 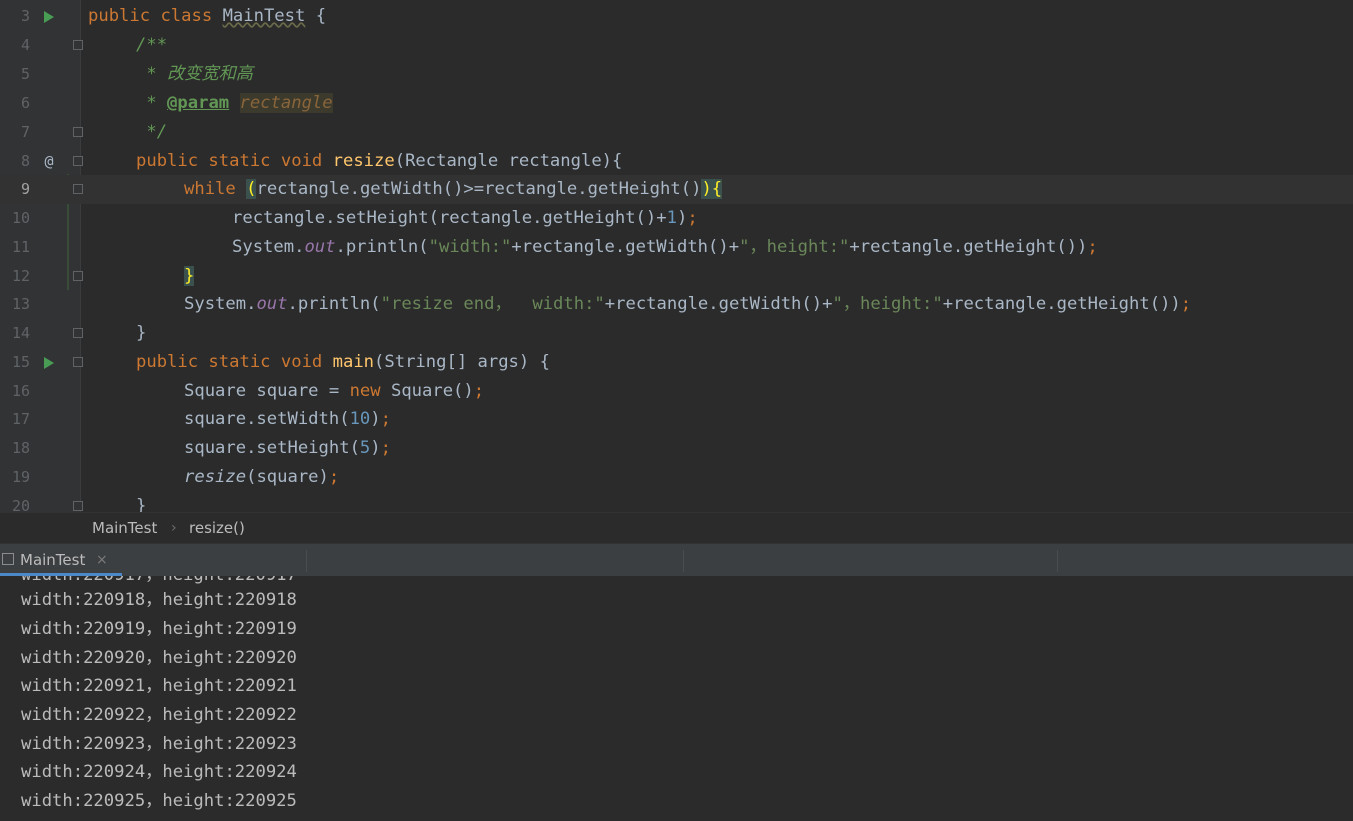 What do you see at coordinates (53, 560) in the screenshot?
I see `run-tab-label: MainTest` at bounding box center [53, 560].